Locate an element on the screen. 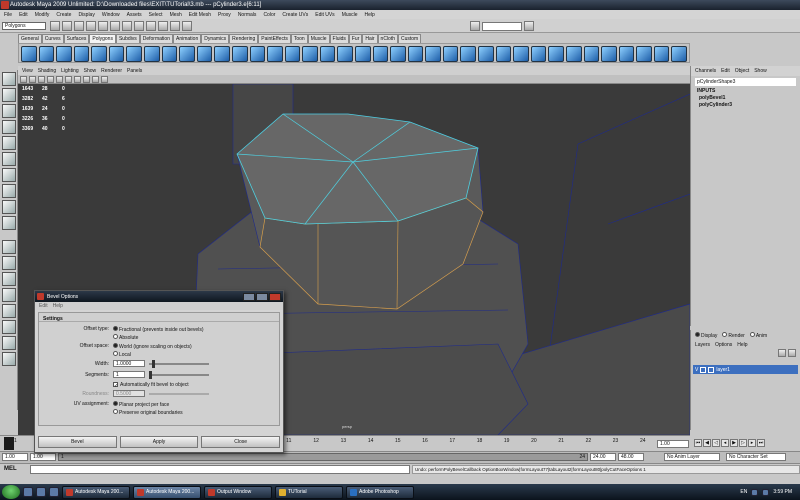 This screenshot has width=800, height=500. maximize-button is located at coordinates (262, 296).